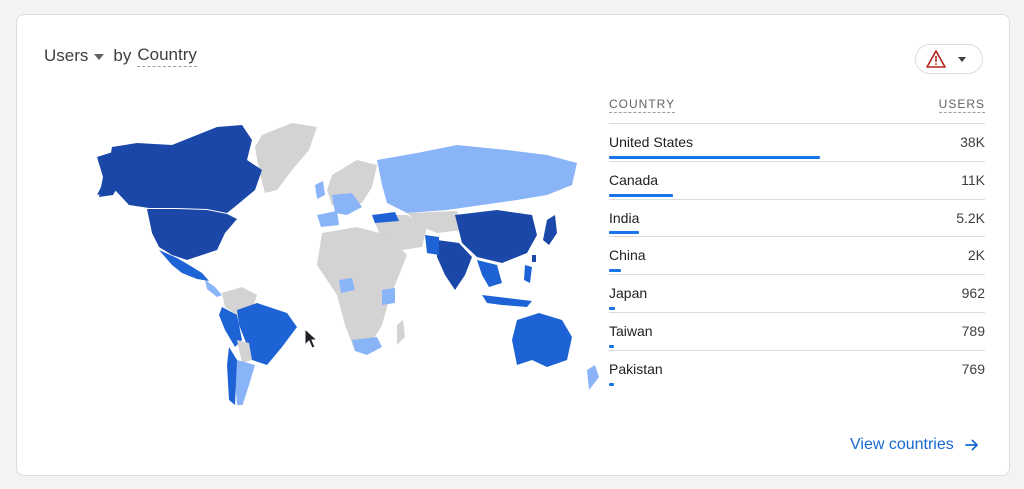 The image size is (1024, 489). Describe the element at coordinates (971, 445) in the screenshot. I see `arrow-right-icon` at that location.